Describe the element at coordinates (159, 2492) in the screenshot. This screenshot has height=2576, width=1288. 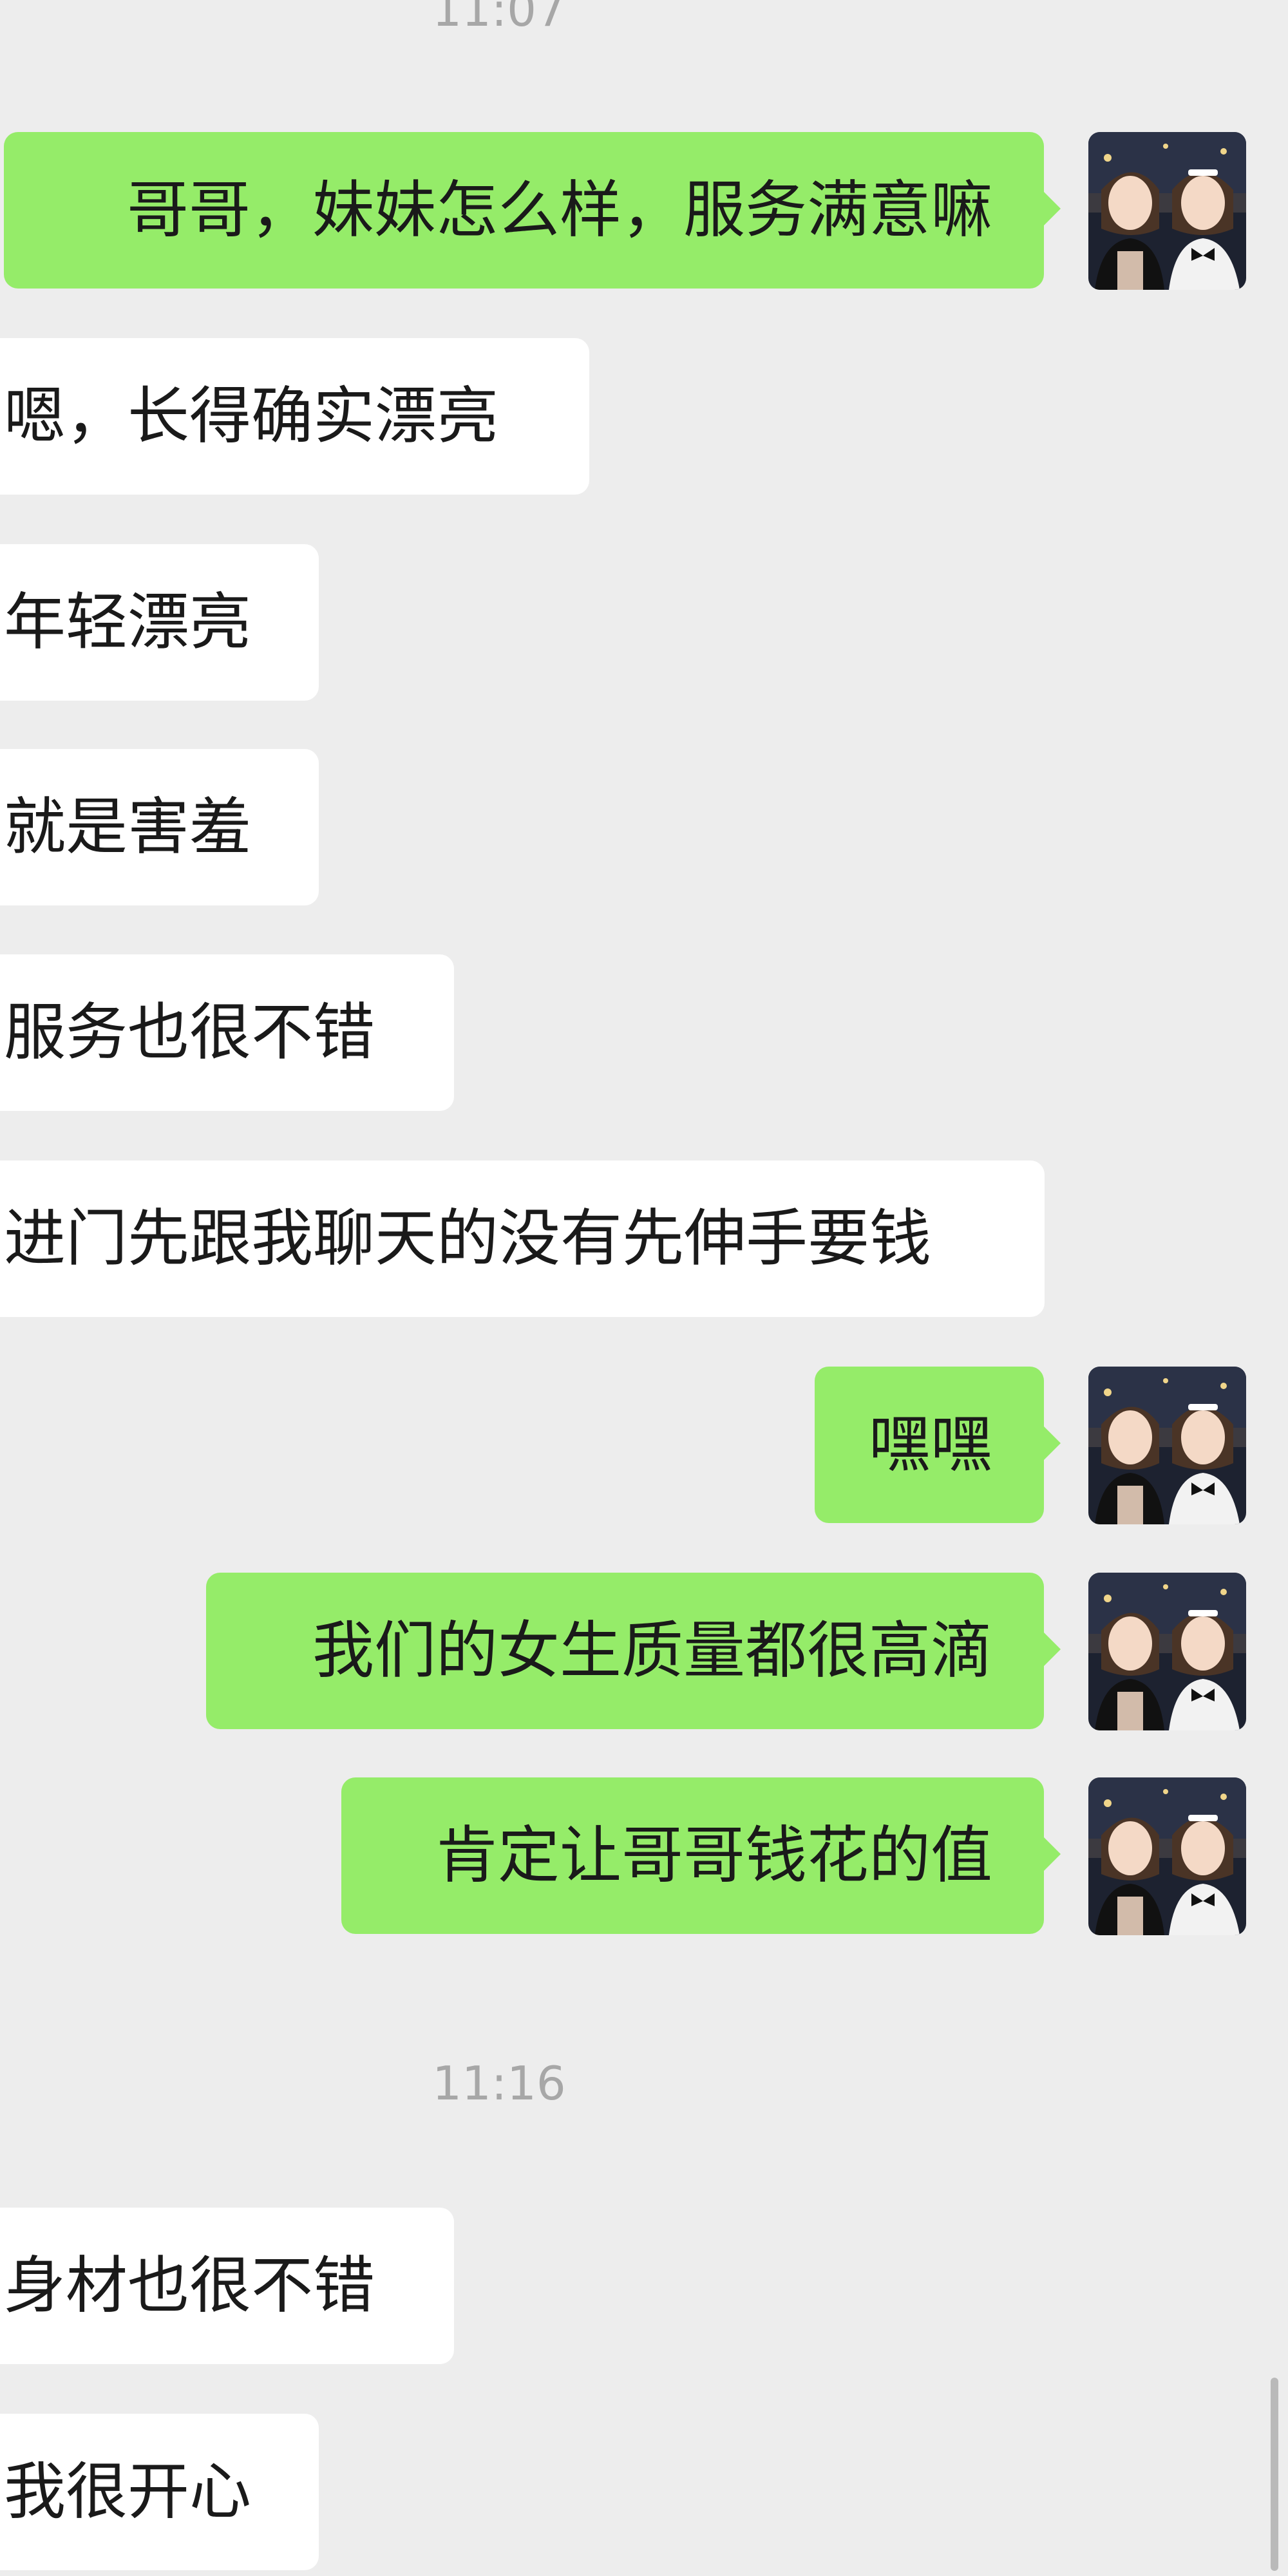
I see `message-bubble: 我很开心` at that location.